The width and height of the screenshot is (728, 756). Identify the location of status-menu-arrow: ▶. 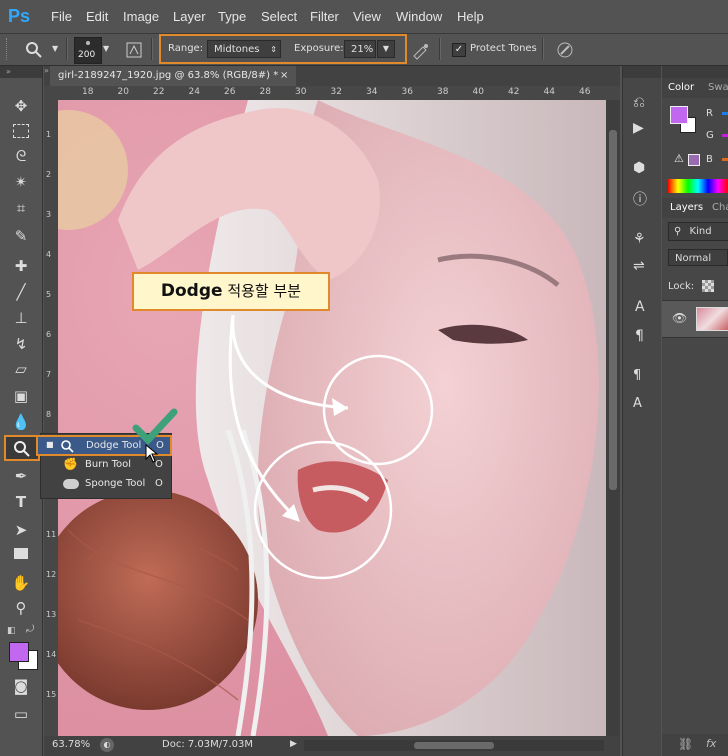
(293, 744).